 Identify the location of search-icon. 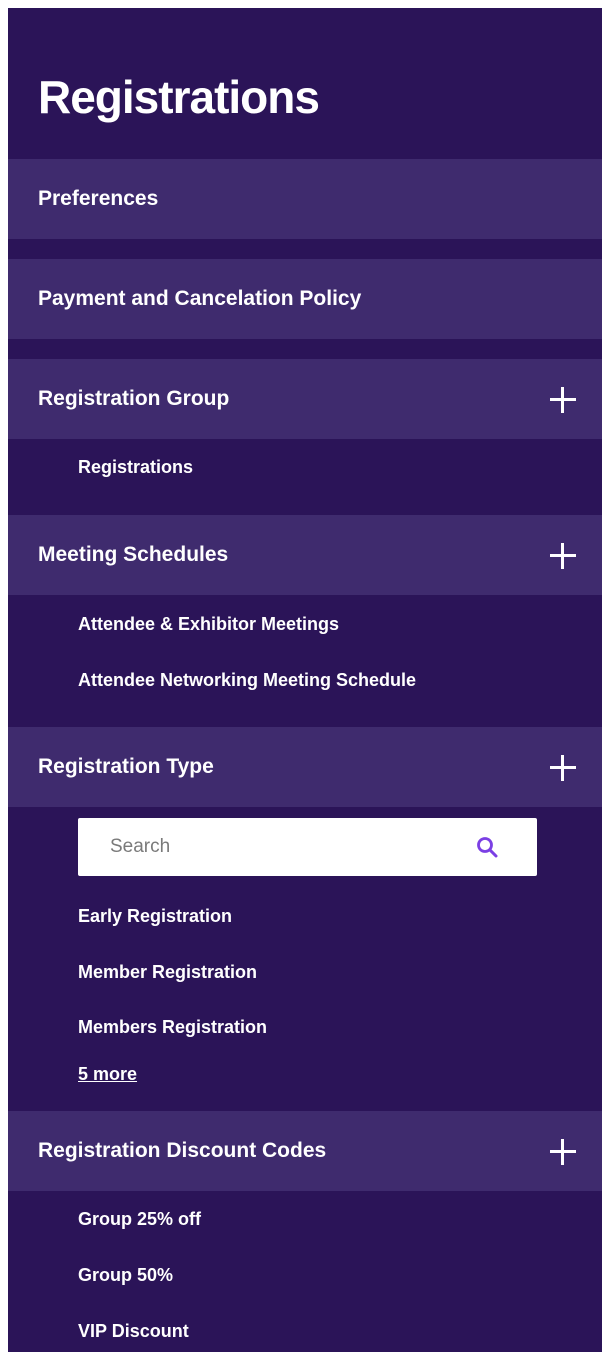
(487, 847).